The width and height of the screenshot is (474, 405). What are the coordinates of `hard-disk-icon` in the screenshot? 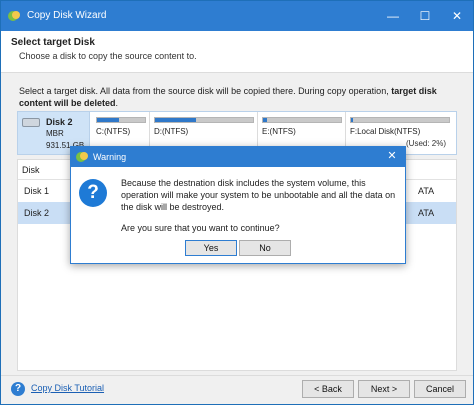 It's located at (31, 122).